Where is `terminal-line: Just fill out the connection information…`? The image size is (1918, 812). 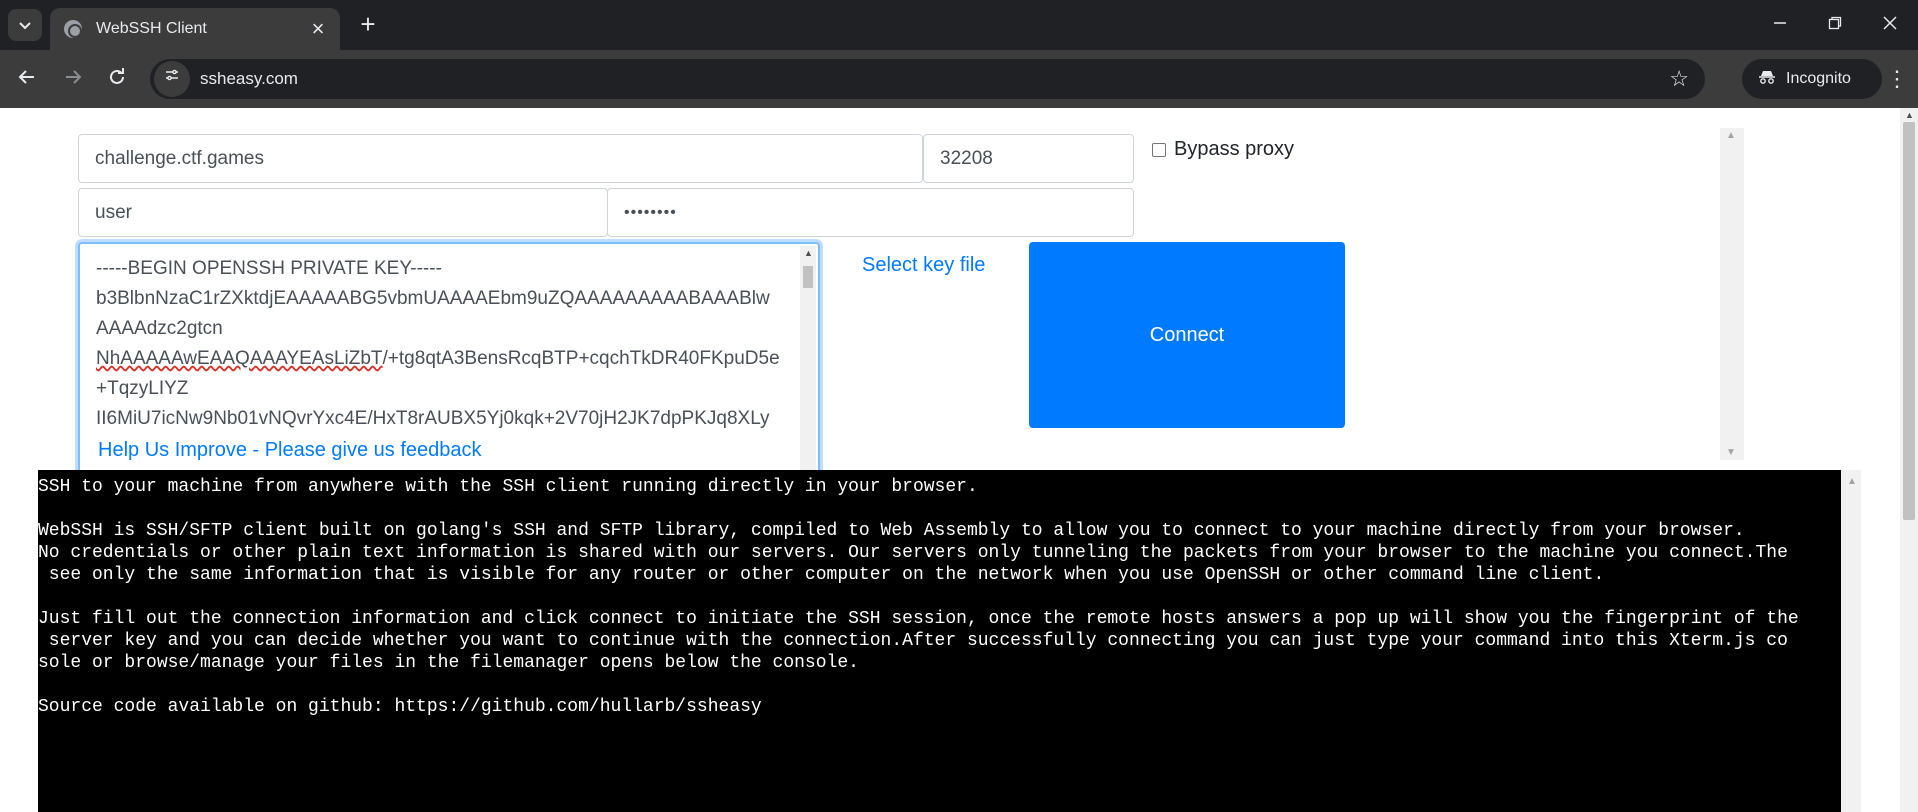 terminal-line: Just fill out the connection information… is located at coordinates (918, 619).